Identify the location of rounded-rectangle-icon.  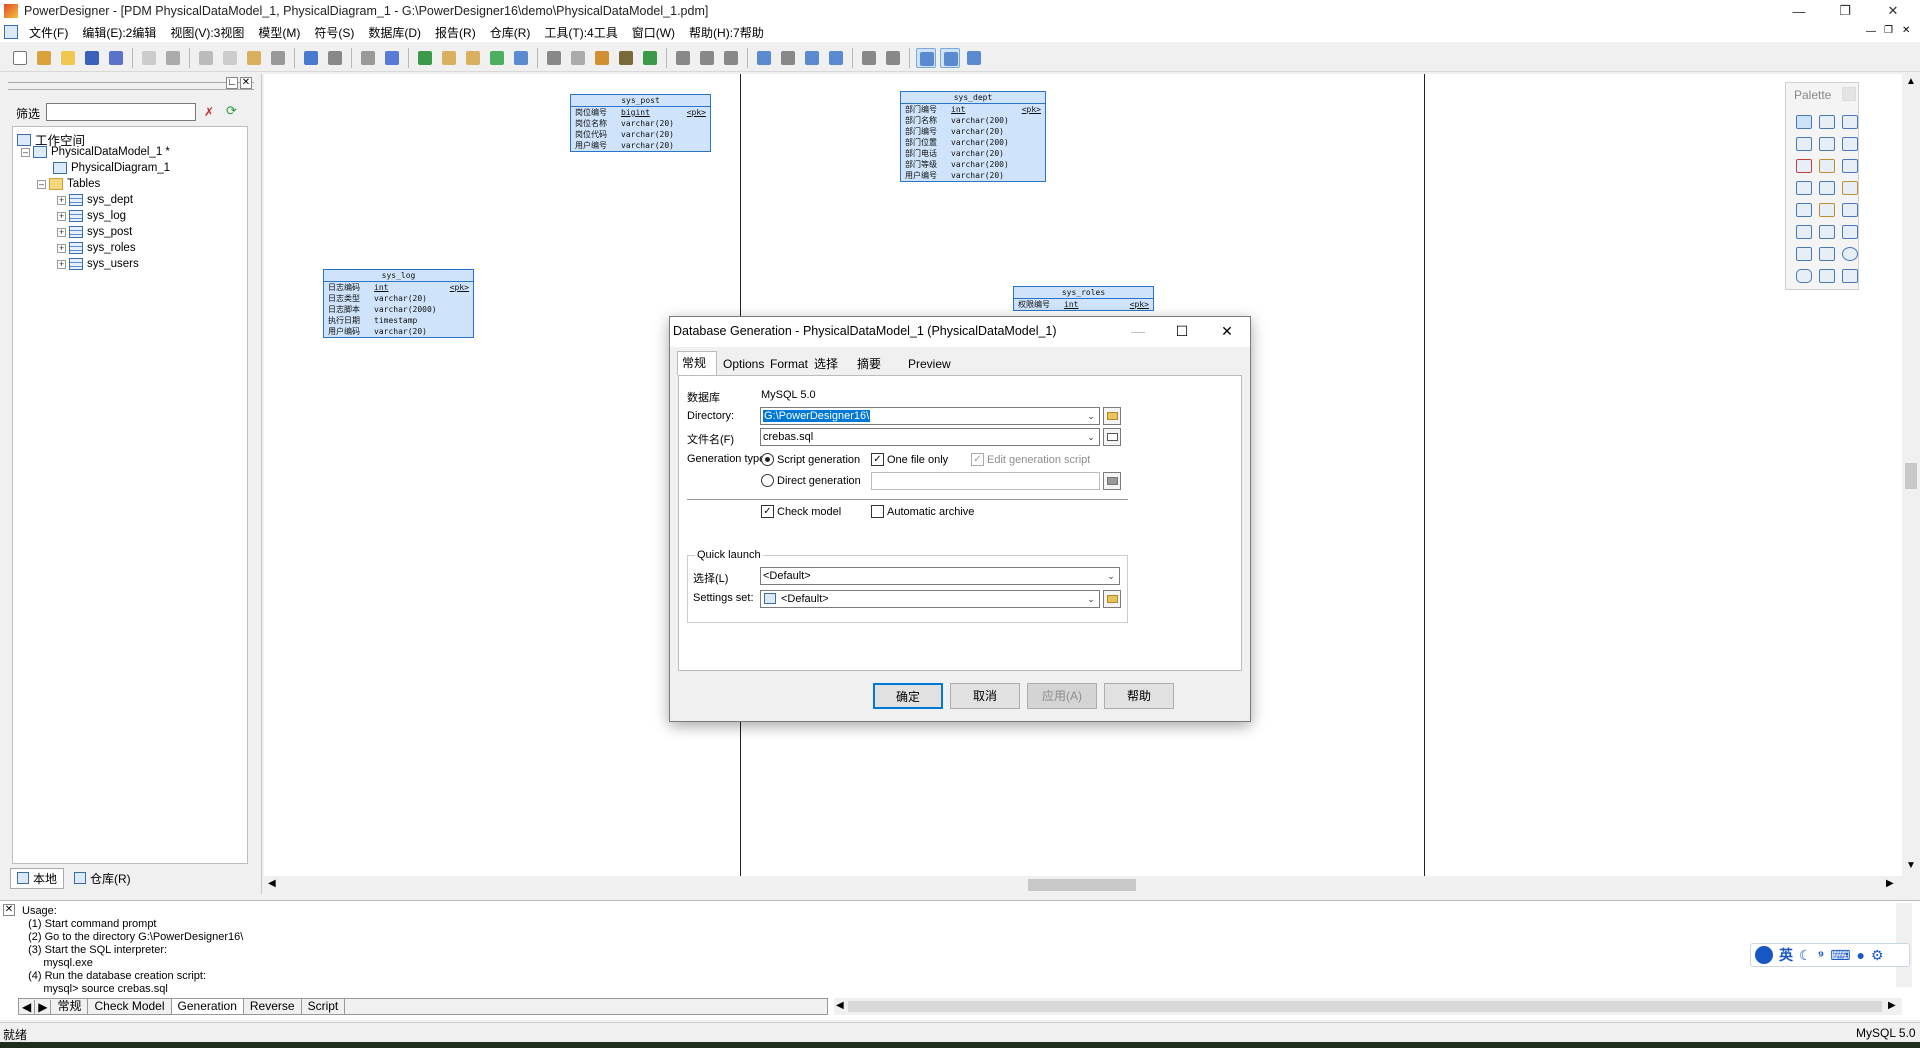
(1804, 276).